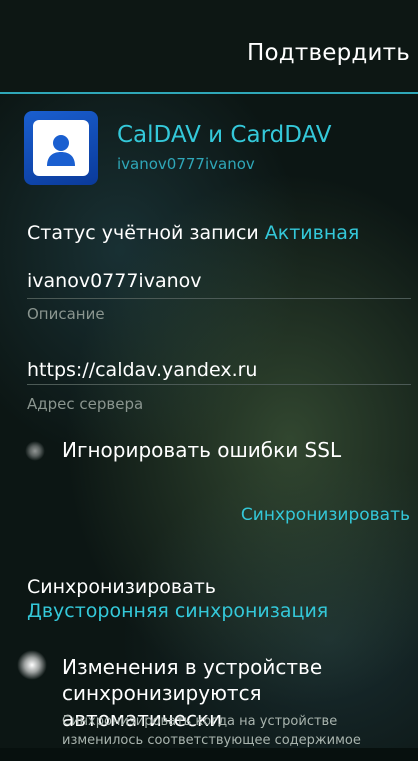 This screenshot has height=761, width=418. I want to click on header-separator, so click(209, 93).